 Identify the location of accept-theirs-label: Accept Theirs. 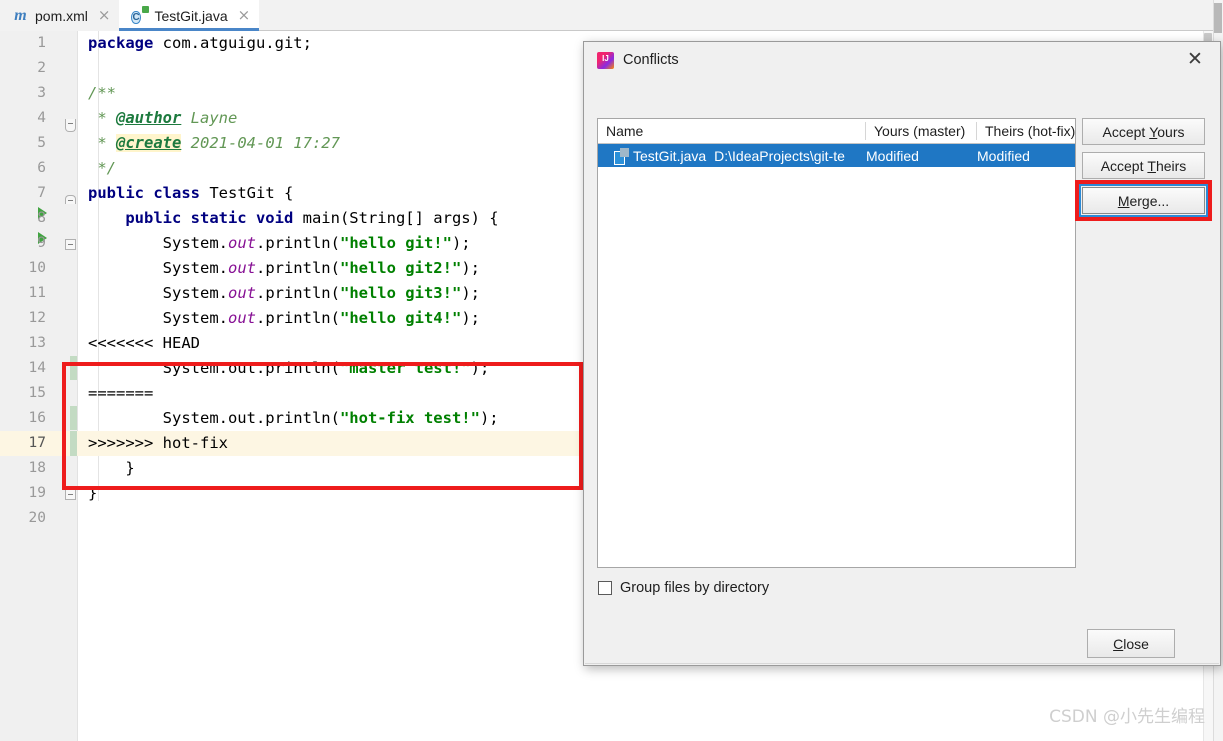
(1143, 165).